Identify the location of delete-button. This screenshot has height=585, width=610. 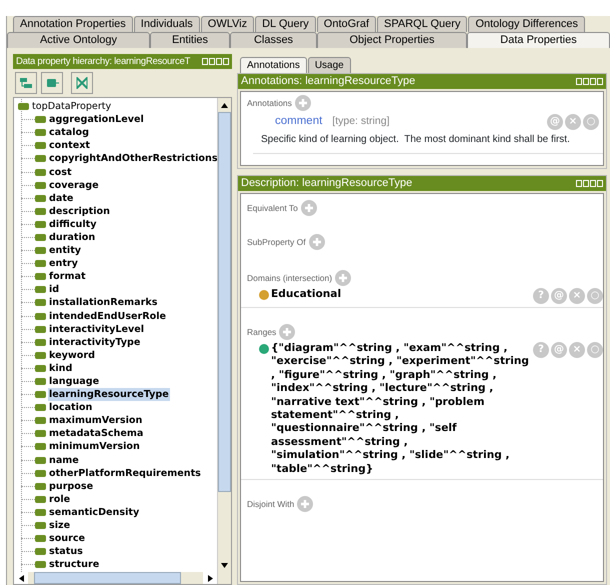
(82, 83).